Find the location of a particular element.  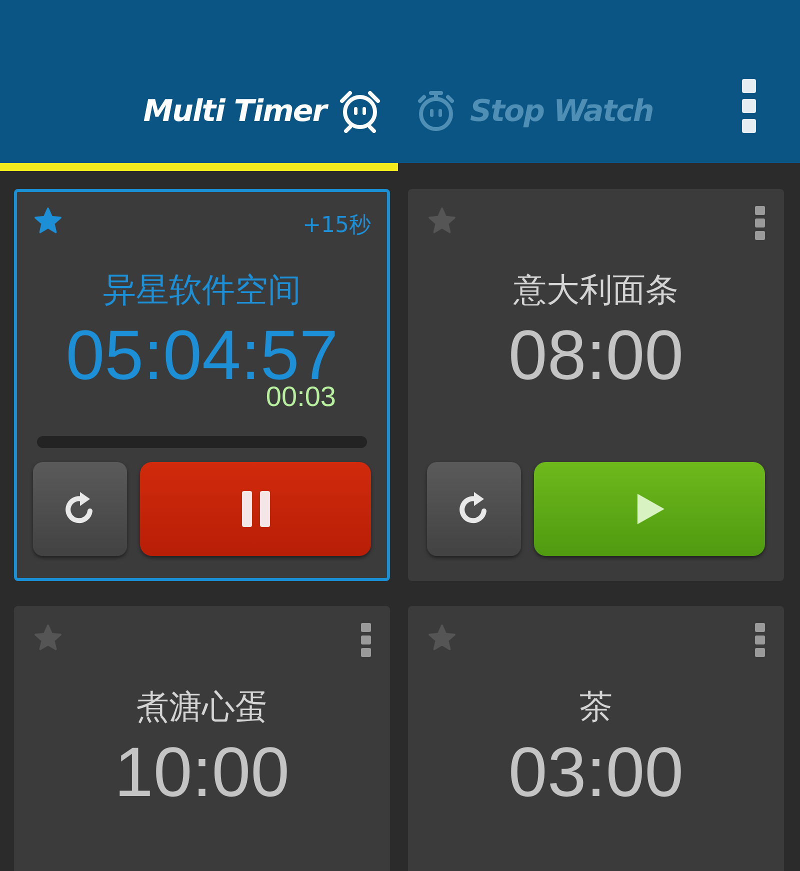

timer-time: 03:00 is located at coordinates (596, 772).